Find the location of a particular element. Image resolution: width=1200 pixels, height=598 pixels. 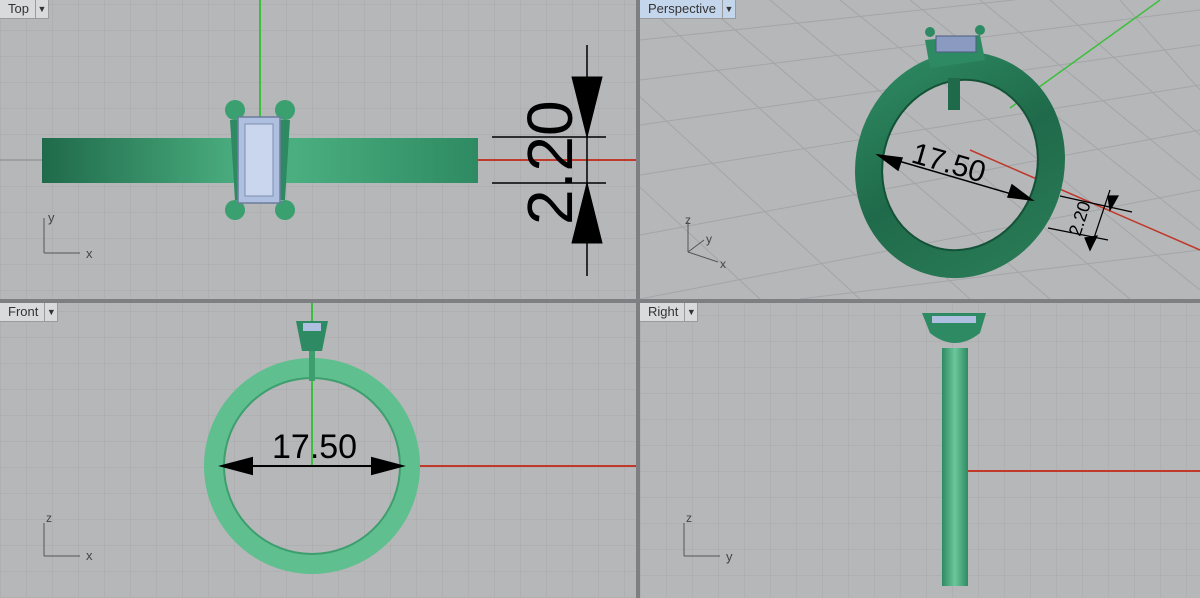

tab-right: Right ▼ is located at coordinates (669, 312).